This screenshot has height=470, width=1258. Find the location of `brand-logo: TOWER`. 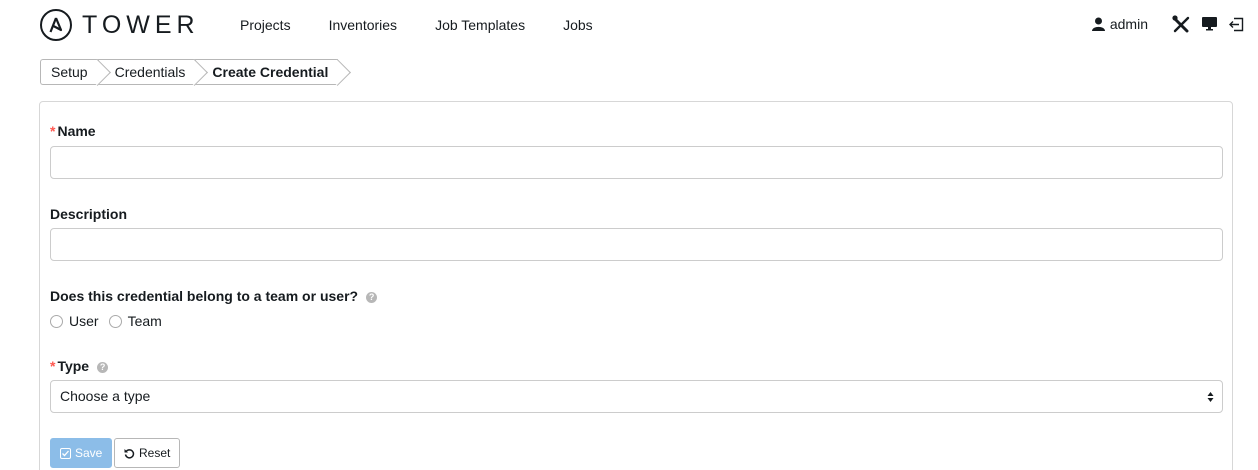

brand-logo: TOWER is located at coordinates (120, 25).